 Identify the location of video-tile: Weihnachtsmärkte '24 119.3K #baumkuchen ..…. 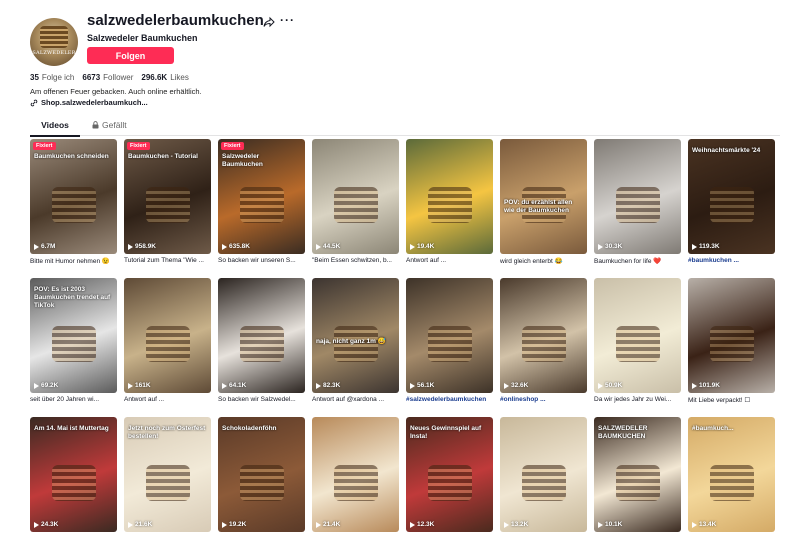
(731, 205).